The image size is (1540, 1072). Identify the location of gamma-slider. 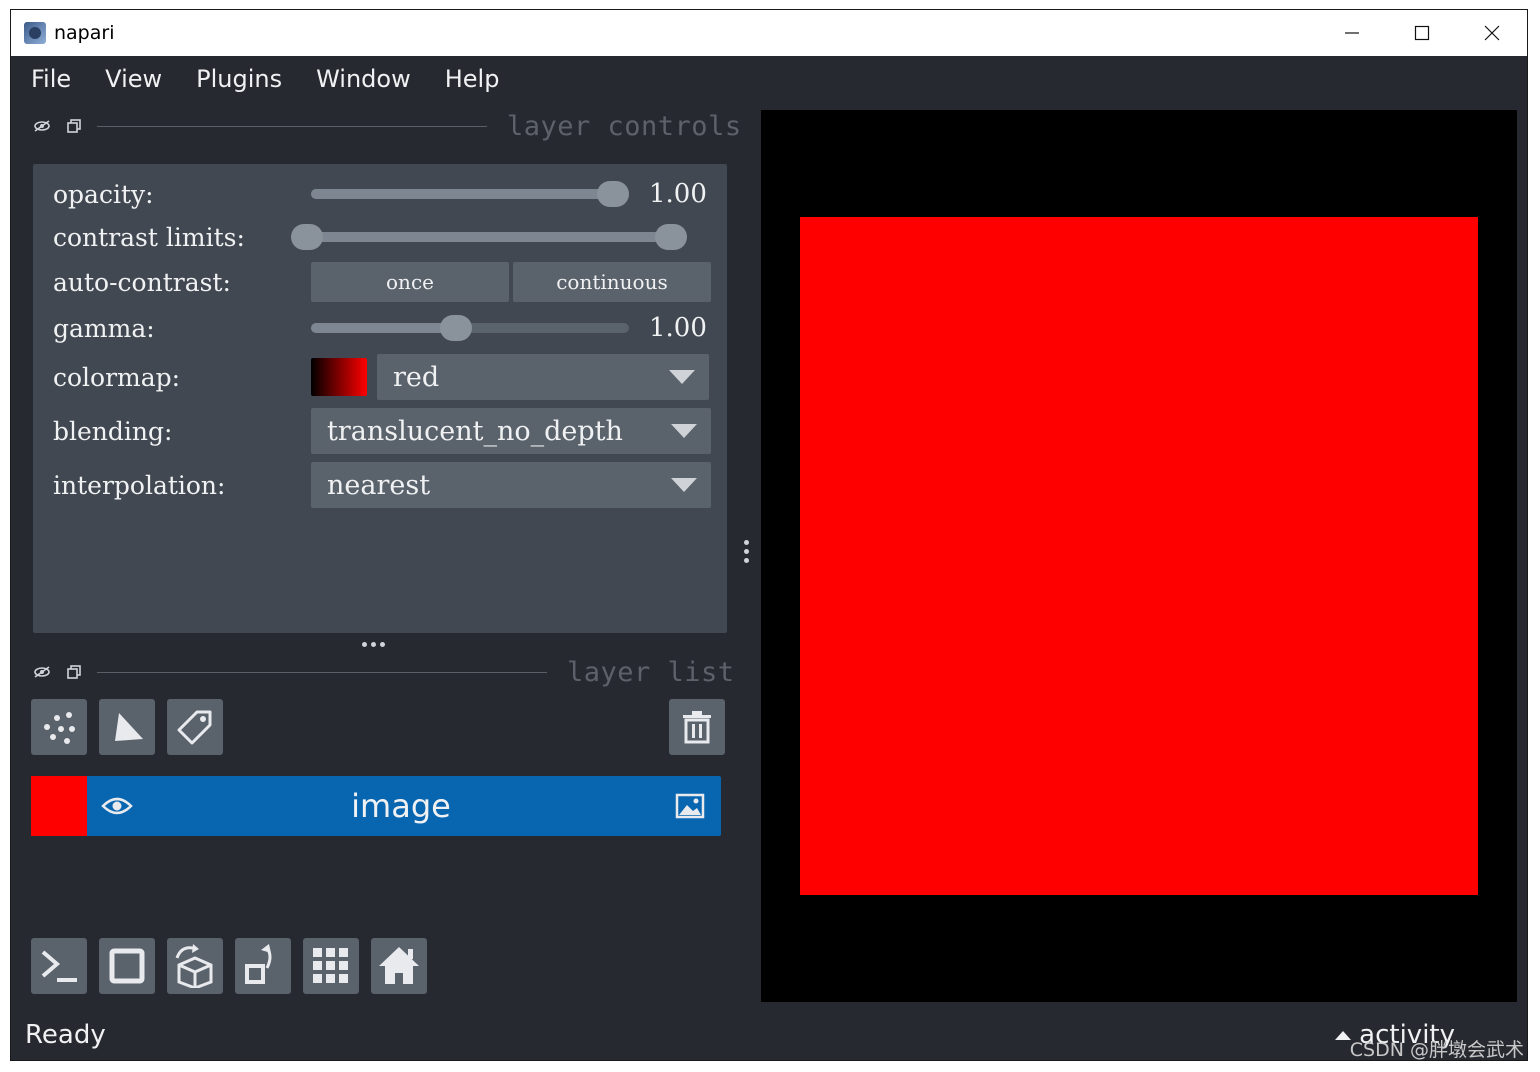
(470, 328).